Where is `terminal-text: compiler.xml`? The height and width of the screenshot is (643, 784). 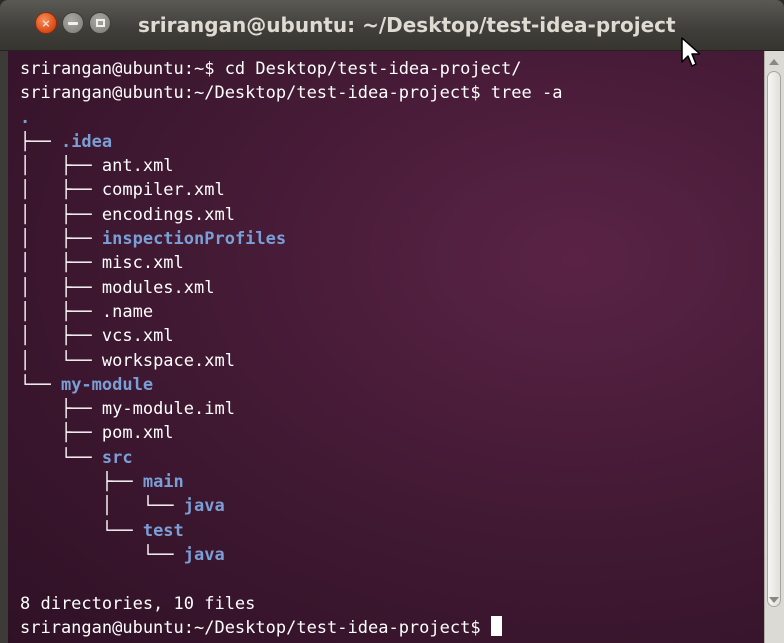 terminal-text: compiler.xml is located at coordinates (163, 190).